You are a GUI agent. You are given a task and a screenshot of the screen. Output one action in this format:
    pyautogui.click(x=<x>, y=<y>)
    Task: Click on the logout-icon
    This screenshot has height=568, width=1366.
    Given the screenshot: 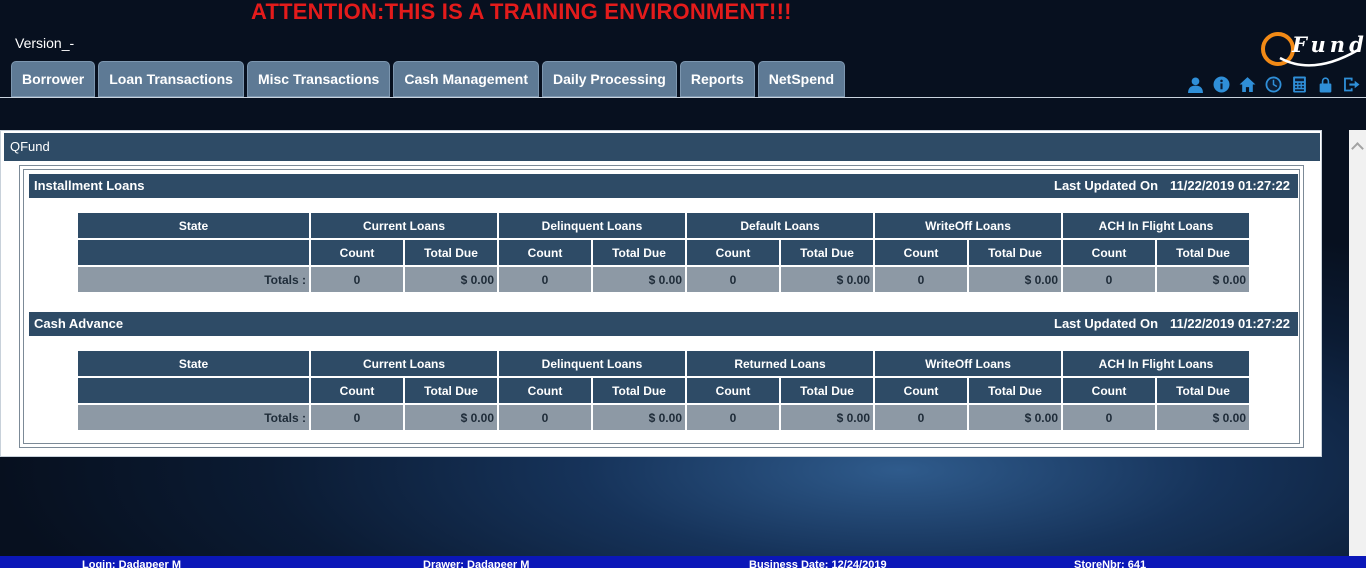 What is the action you would take?
    pyautogui.click(x=1351, y=84)
    